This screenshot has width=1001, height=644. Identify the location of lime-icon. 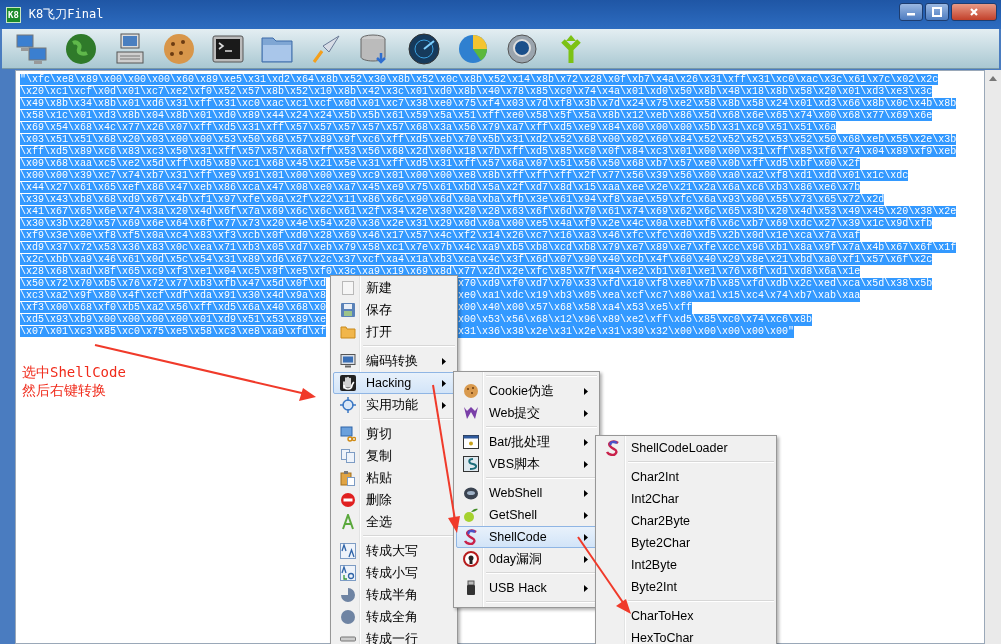
(471, 515).